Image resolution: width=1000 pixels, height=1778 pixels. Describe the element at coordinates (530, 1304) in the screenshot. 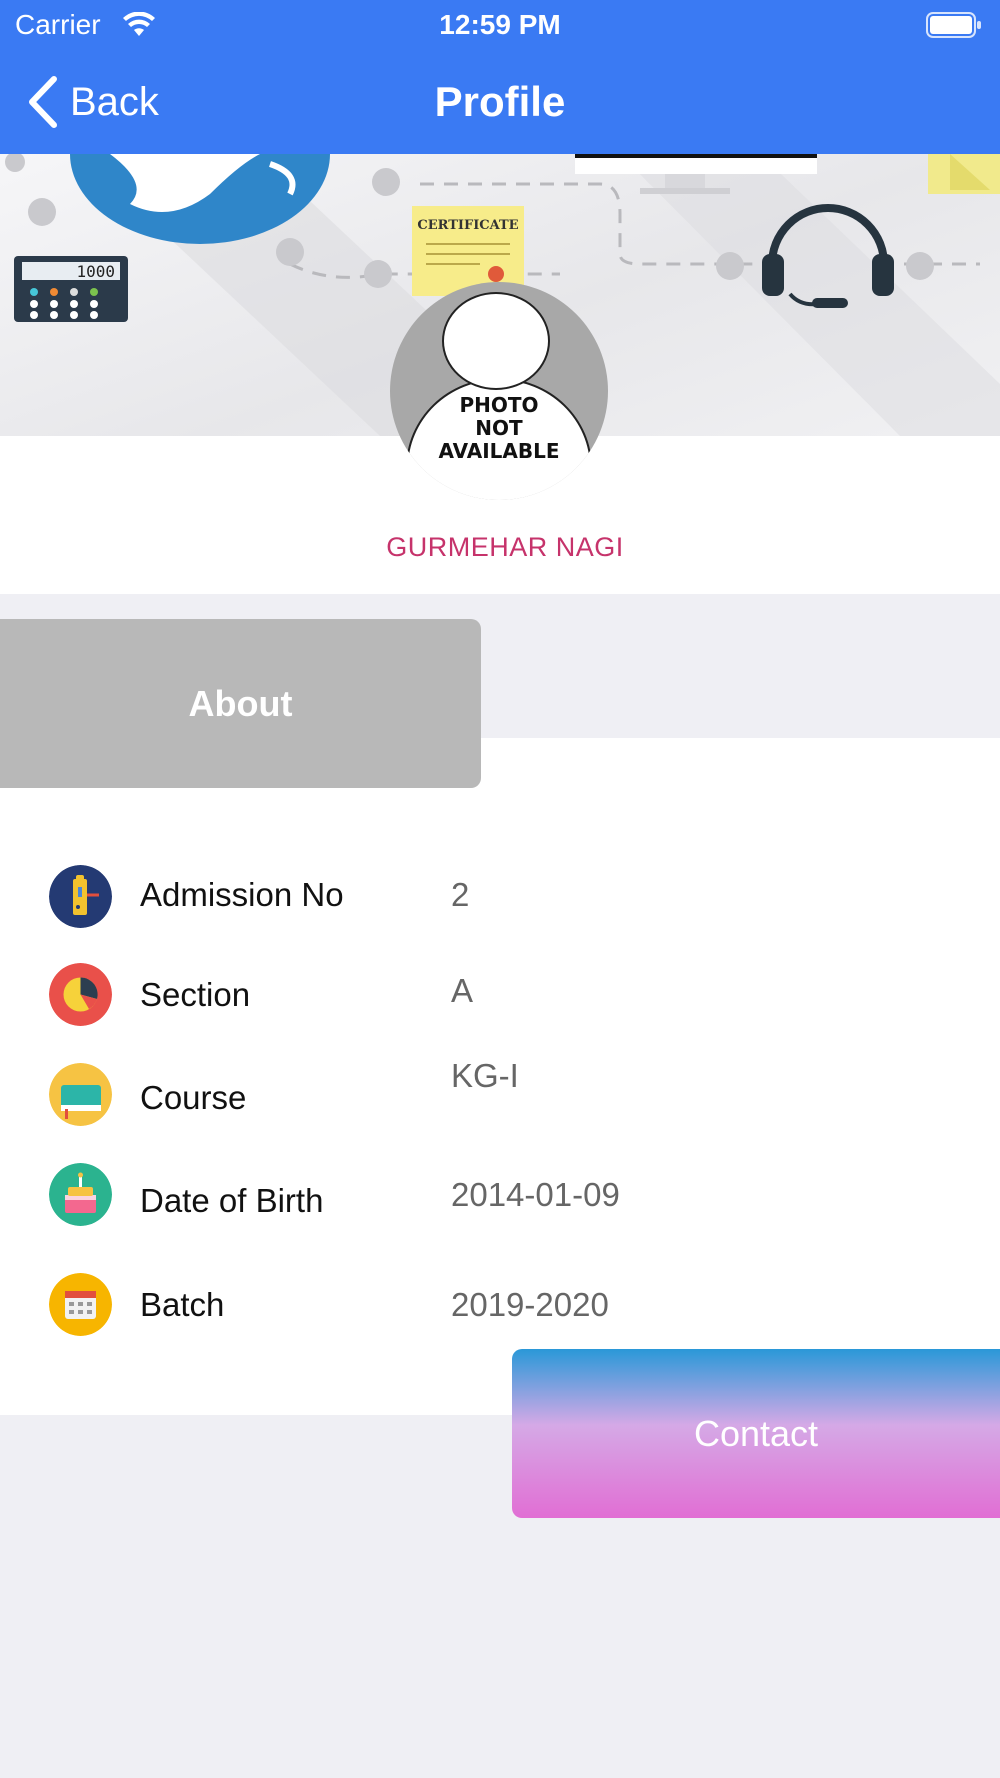

I see `batch-value: 2019-2020` at that location.